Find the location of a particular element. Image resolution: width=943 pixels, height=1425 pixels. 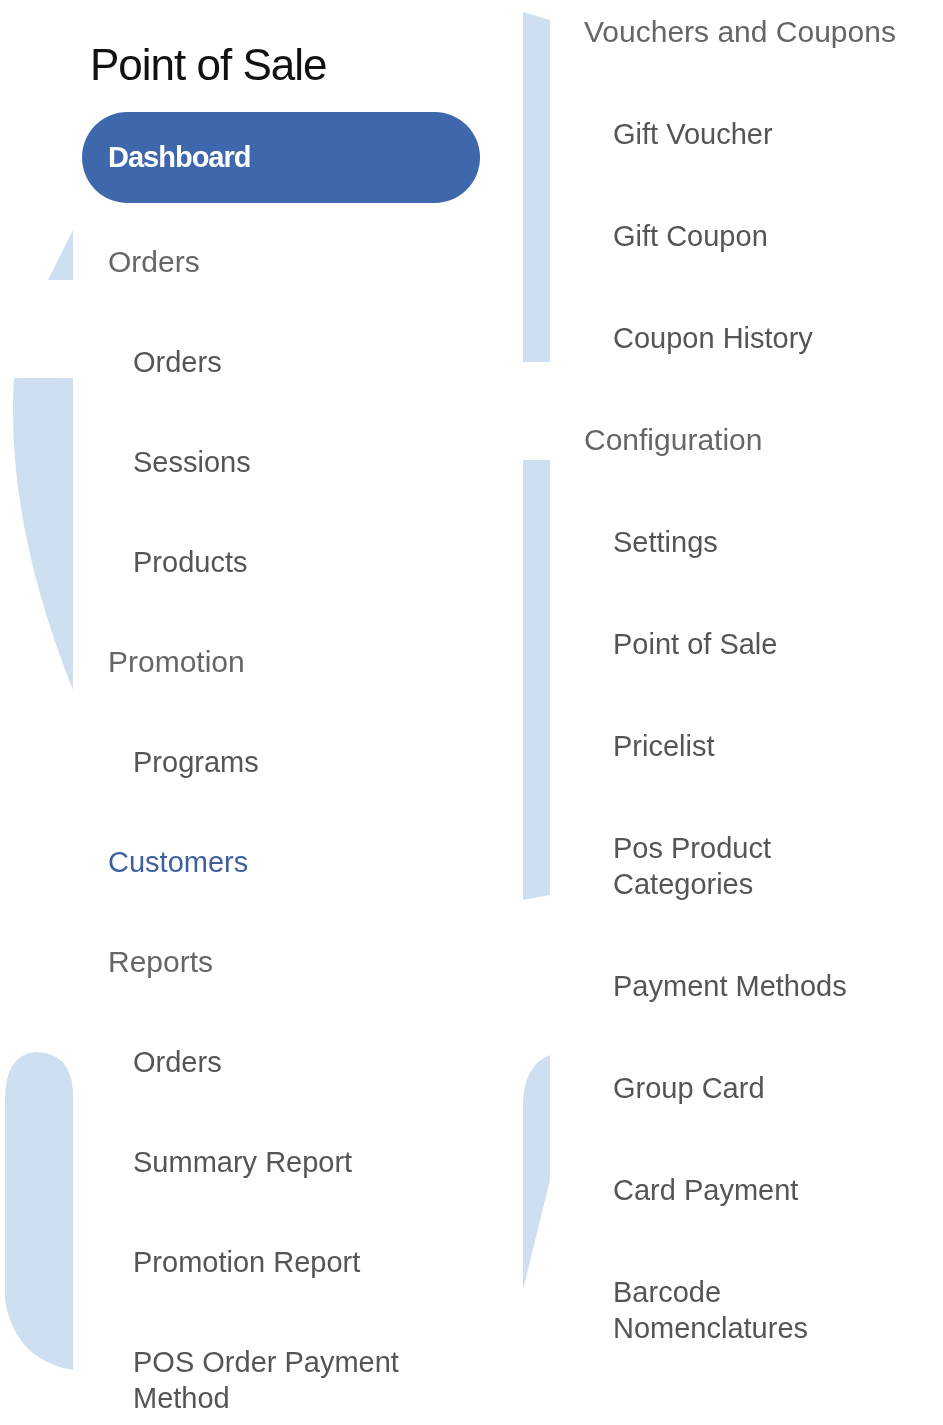

menu-item: Coupon History is located at coordinates (698, 338).